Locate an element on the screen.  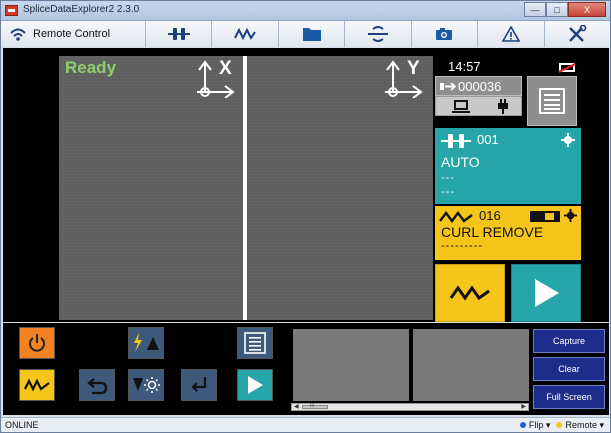
tools-toolbar-button is located at coordinates (577, 34).